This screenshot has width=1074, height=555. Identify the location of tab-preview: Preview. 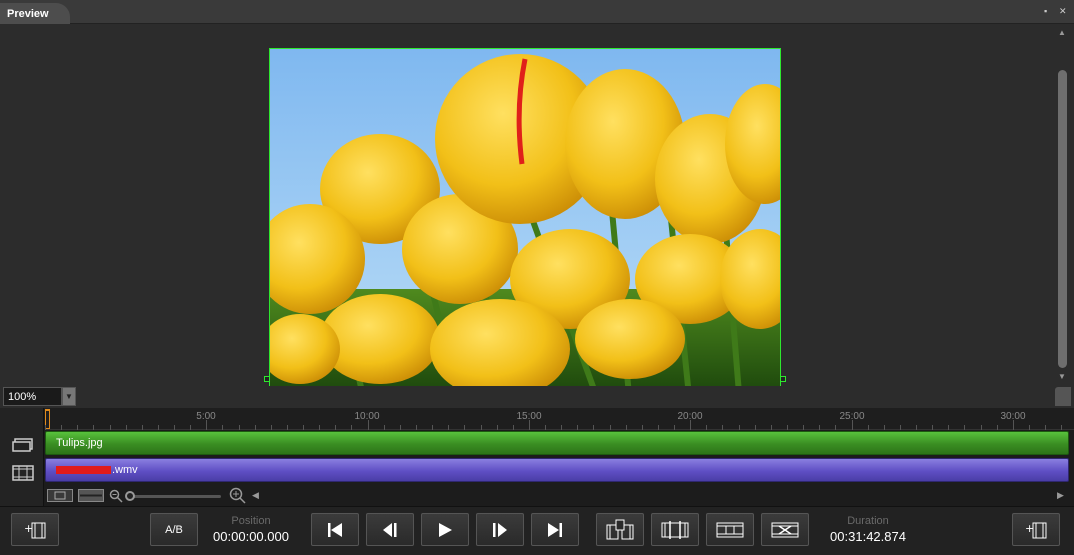
(35, 13).